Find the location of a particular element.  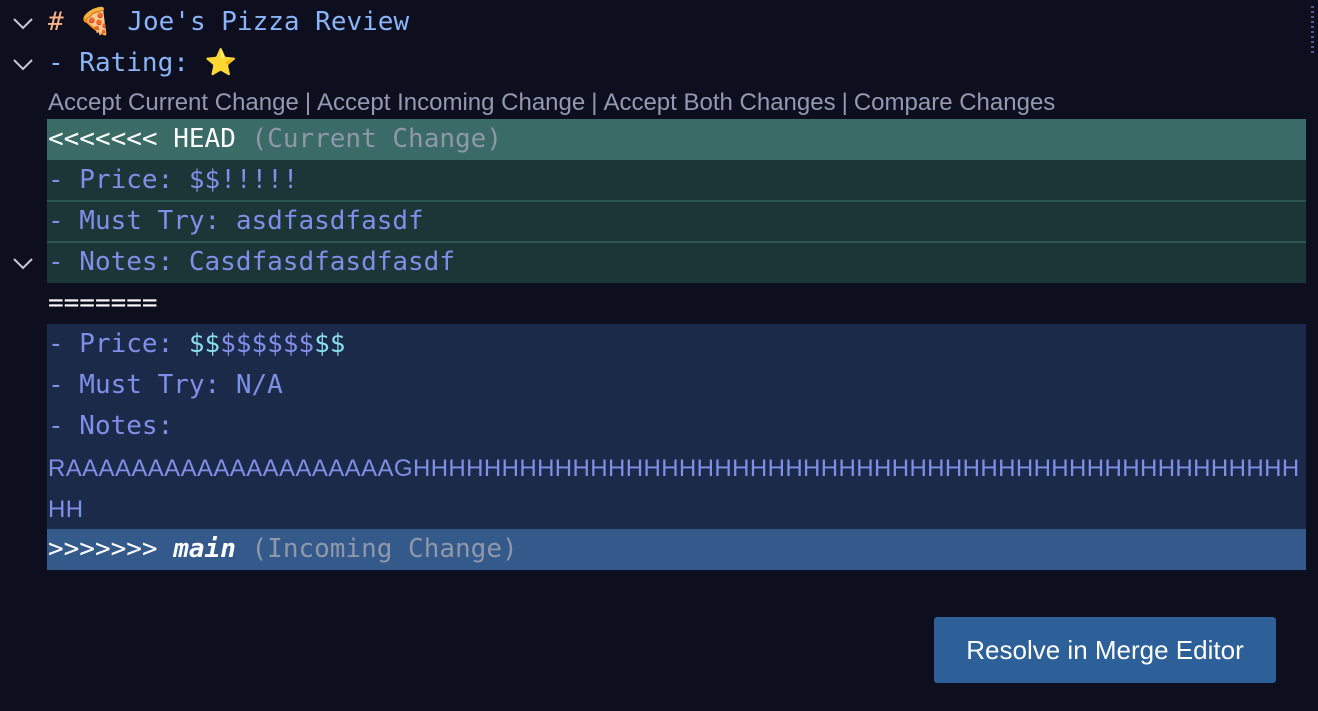

accept-incoming-change-link: Accept Incoming Change is located at coordinates (451, 102).